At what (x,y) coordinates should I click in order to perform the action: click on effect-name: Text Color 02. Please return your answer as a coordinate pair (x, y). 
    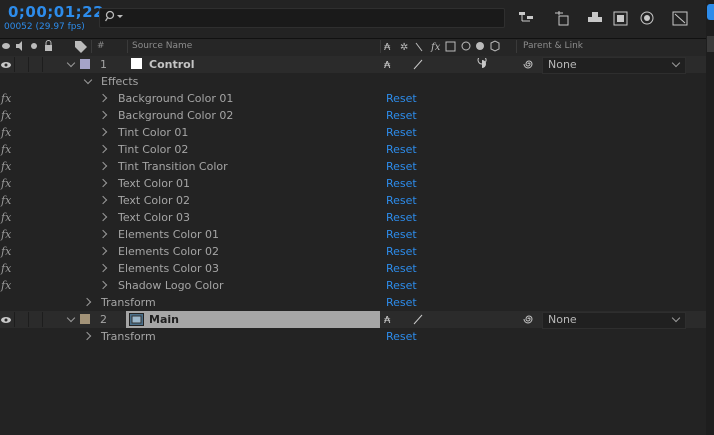
    Looking at the image, I should click on (154, 200).